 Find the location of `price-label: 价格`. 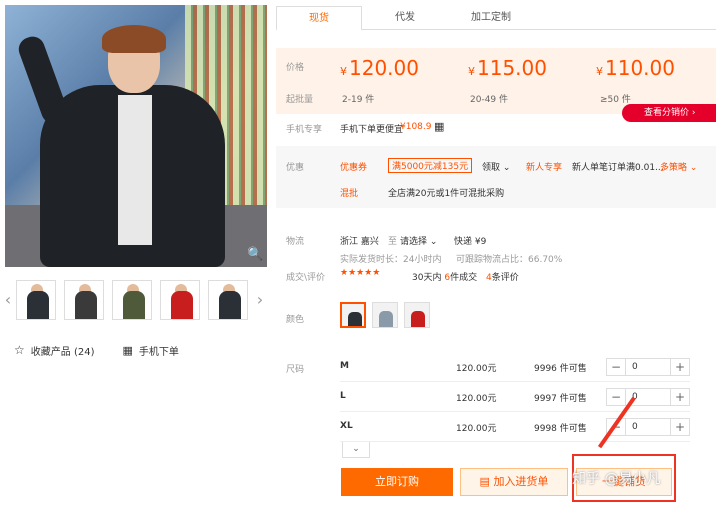

price-label: 价格 is located at coordinates (295, 68).